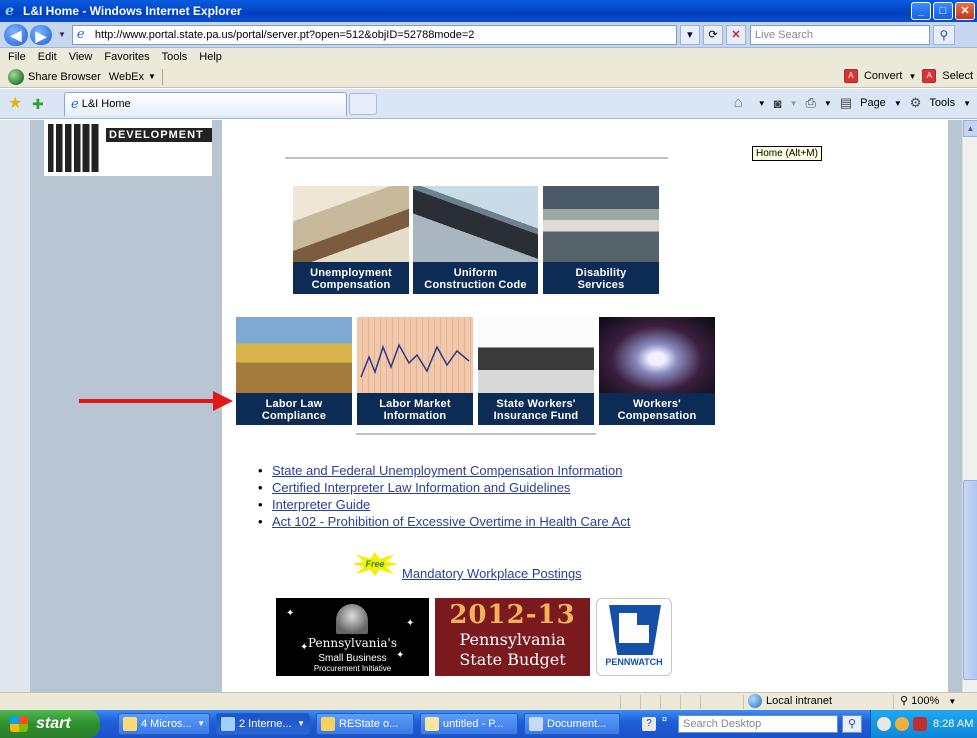 The width and height of the screenshot is (977, 738). What do you see at coordinates (657, 355) in the screenshot?
I see `xray-hand-photo` at bounding box center [657, 355].